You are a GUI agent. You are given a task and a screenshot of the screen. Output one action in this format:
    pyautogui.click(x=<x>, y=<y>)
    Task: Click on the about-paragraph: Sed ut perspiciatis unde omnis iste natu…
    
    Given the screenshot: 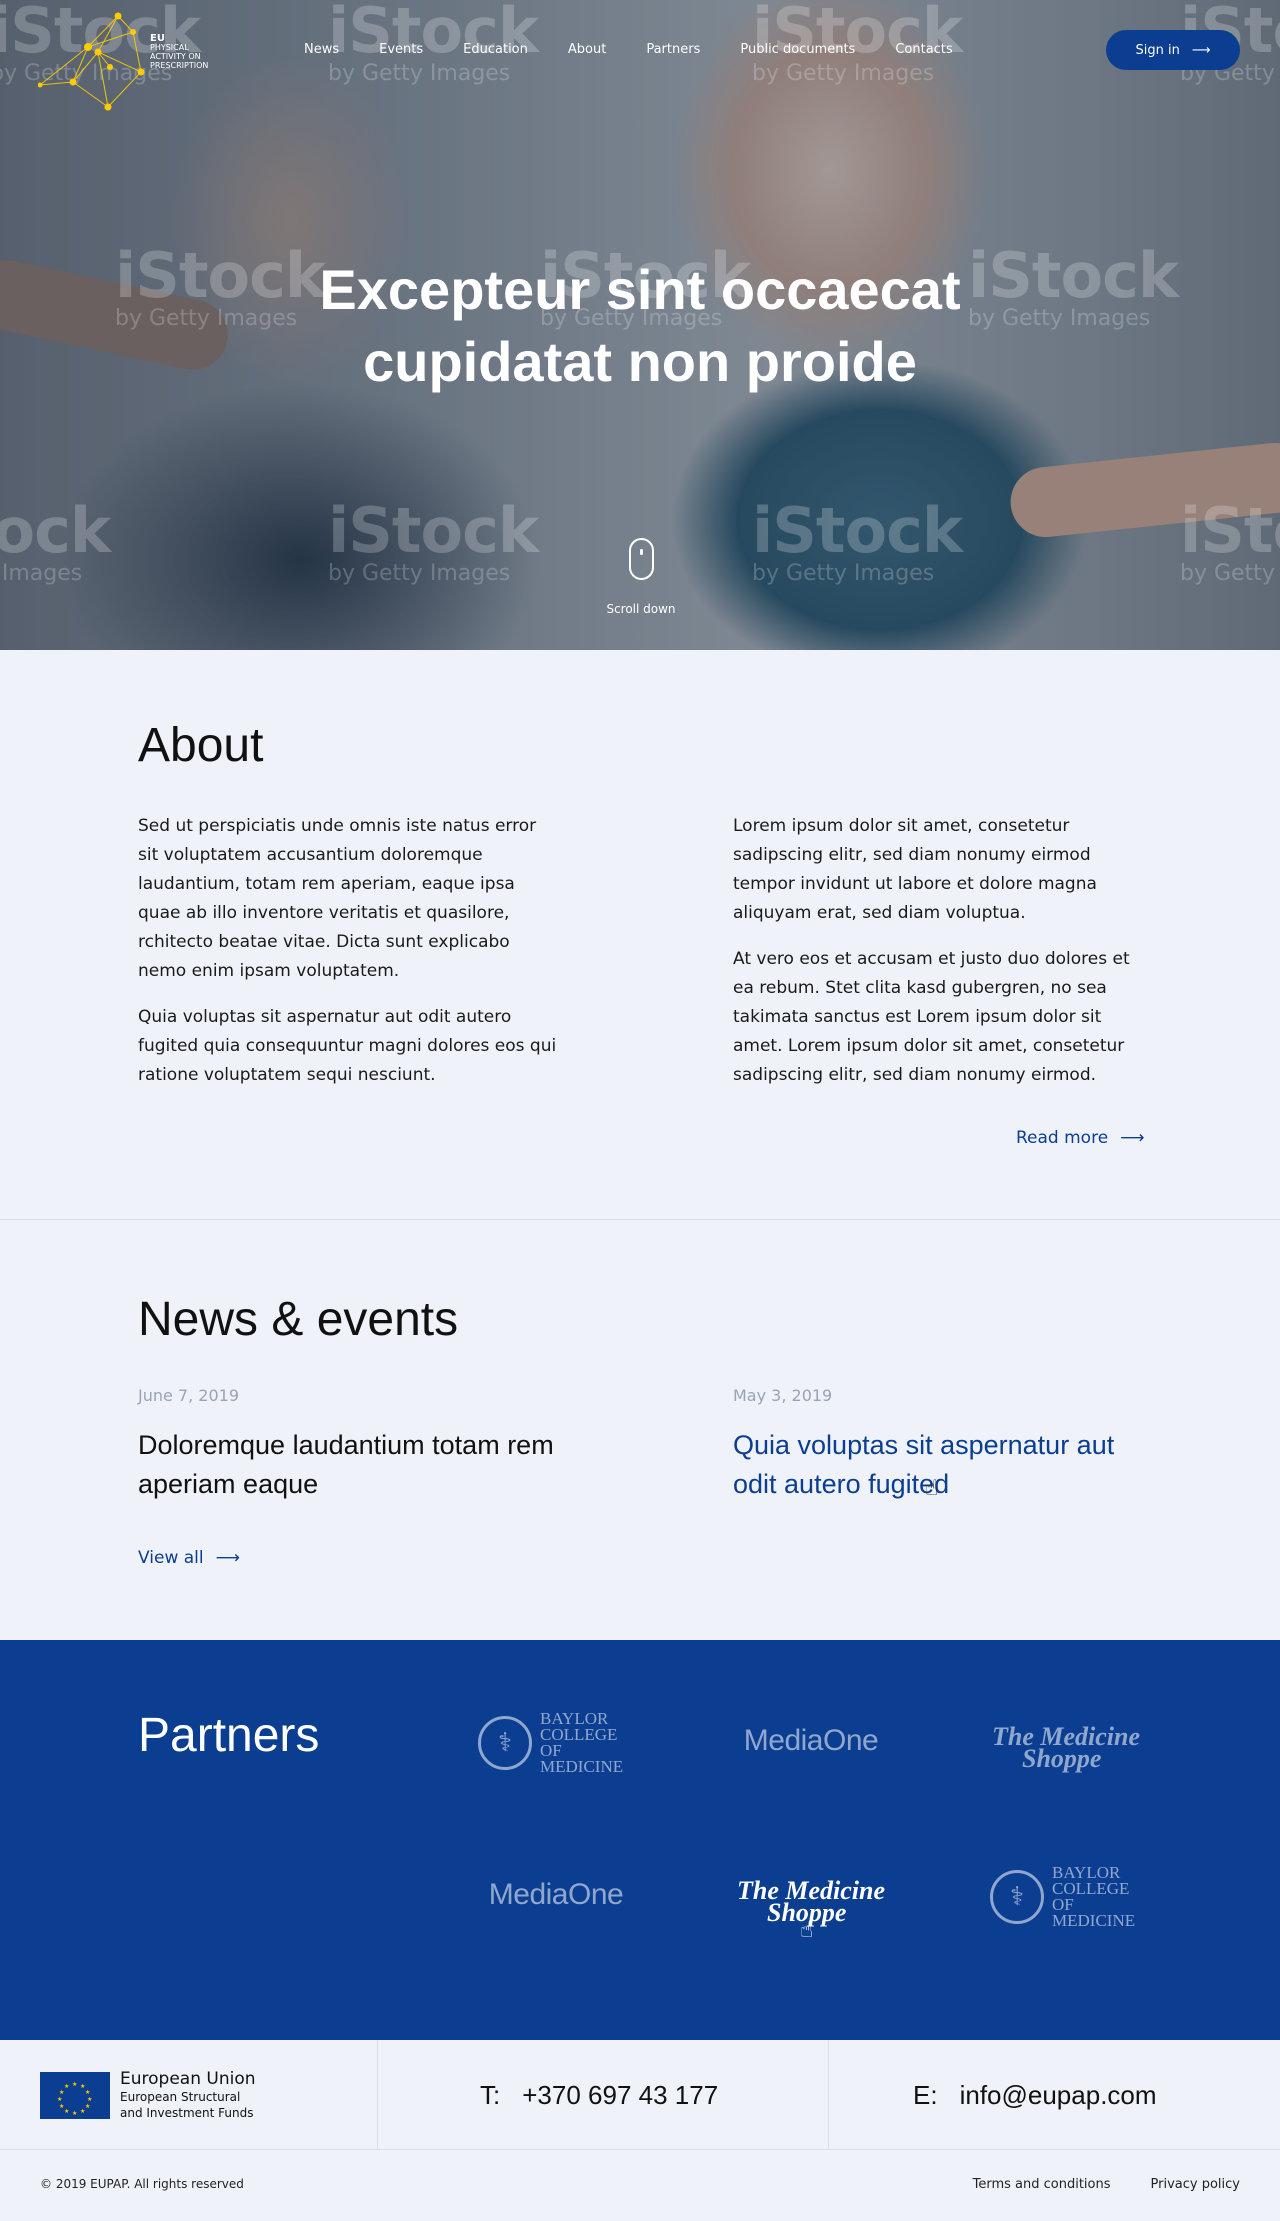 What is the action you would take?
    pyautogui.click(x=337, y=898)
    